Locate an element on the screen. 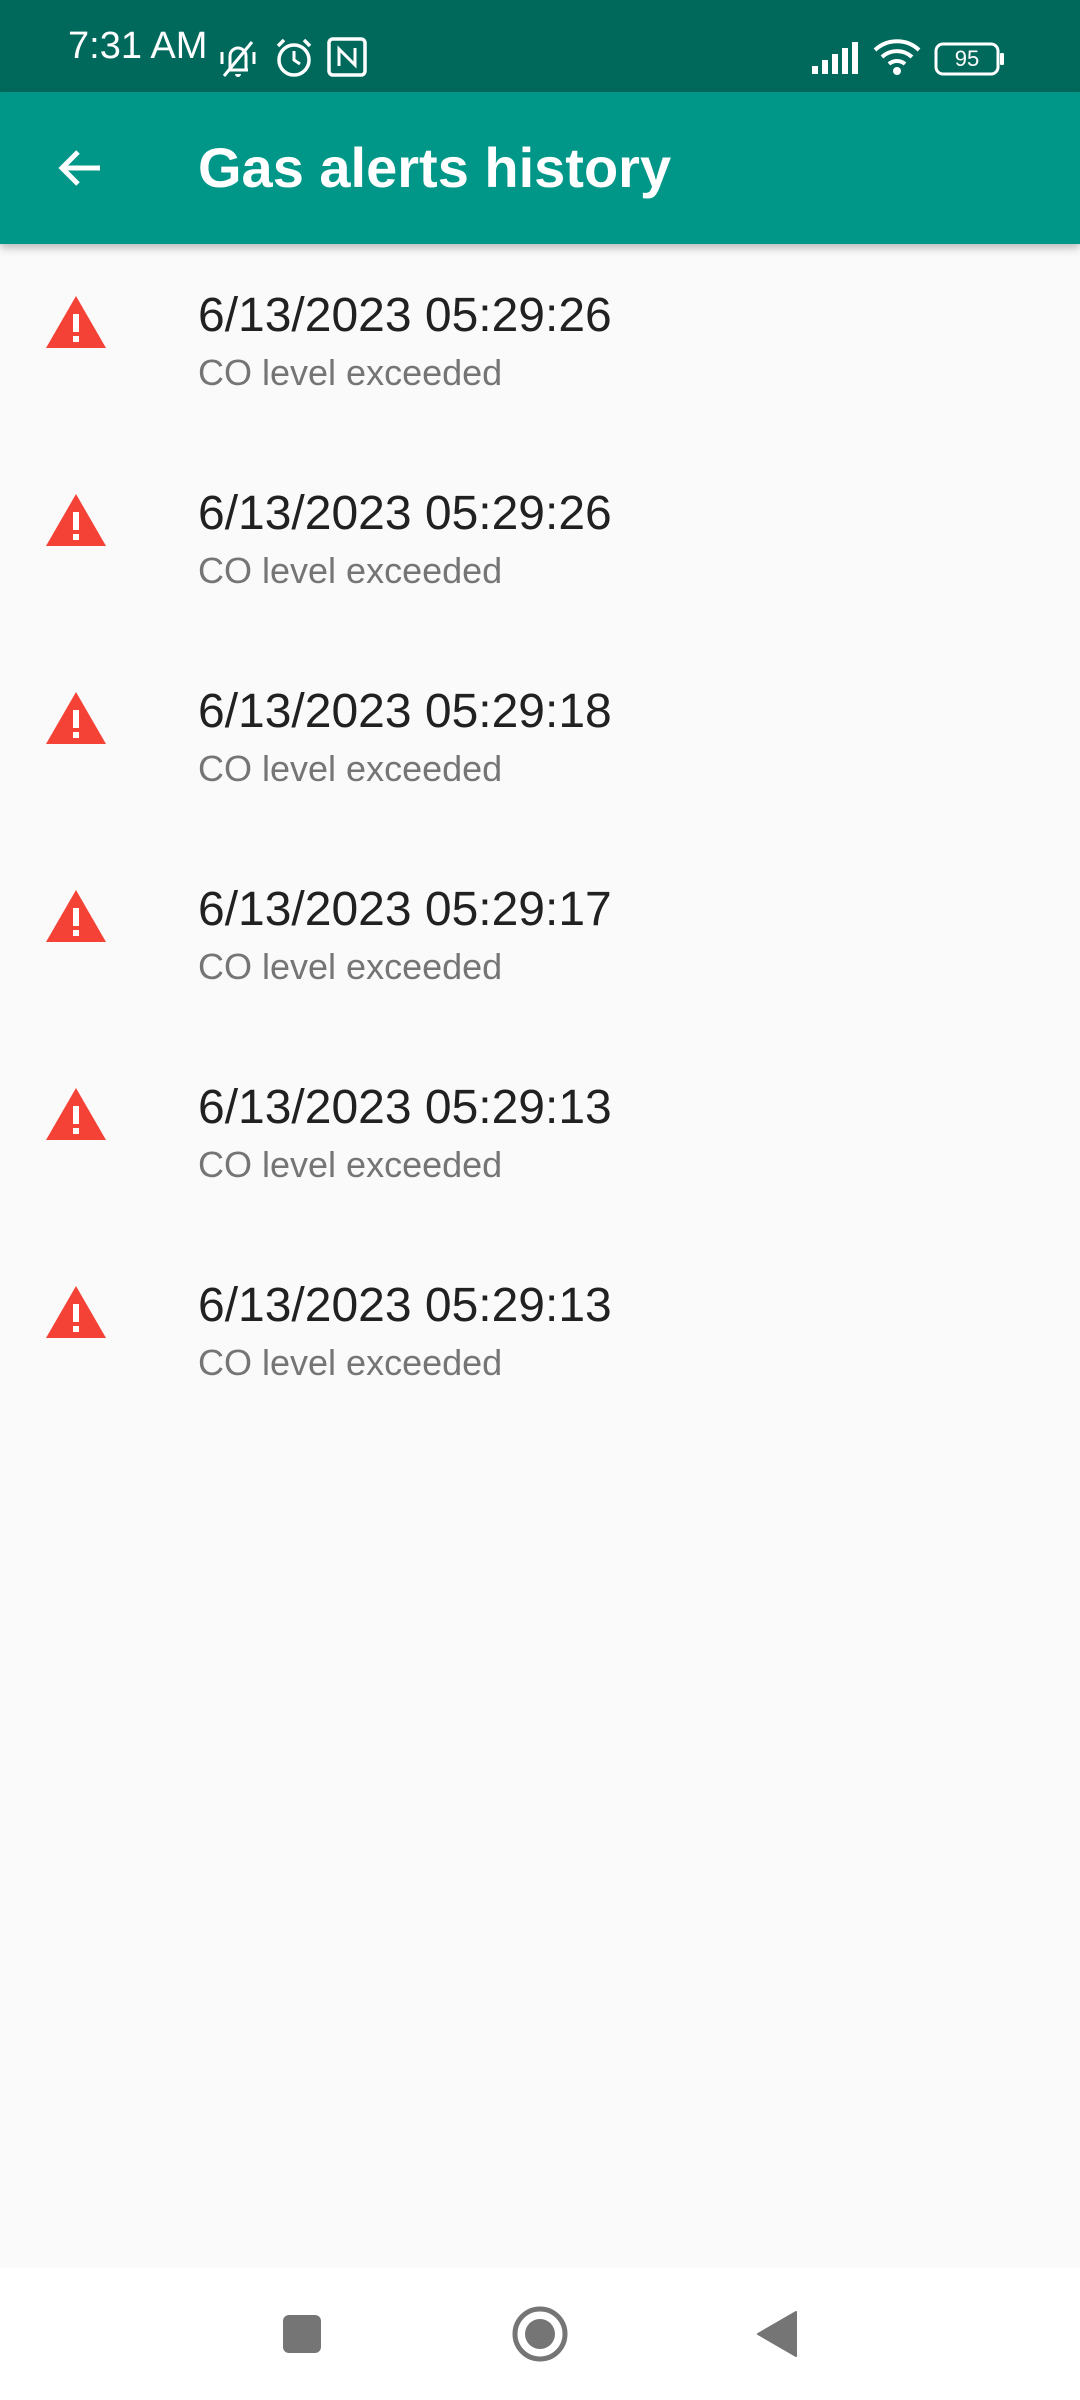  recents-icon is located at coordinates (302, 2334).